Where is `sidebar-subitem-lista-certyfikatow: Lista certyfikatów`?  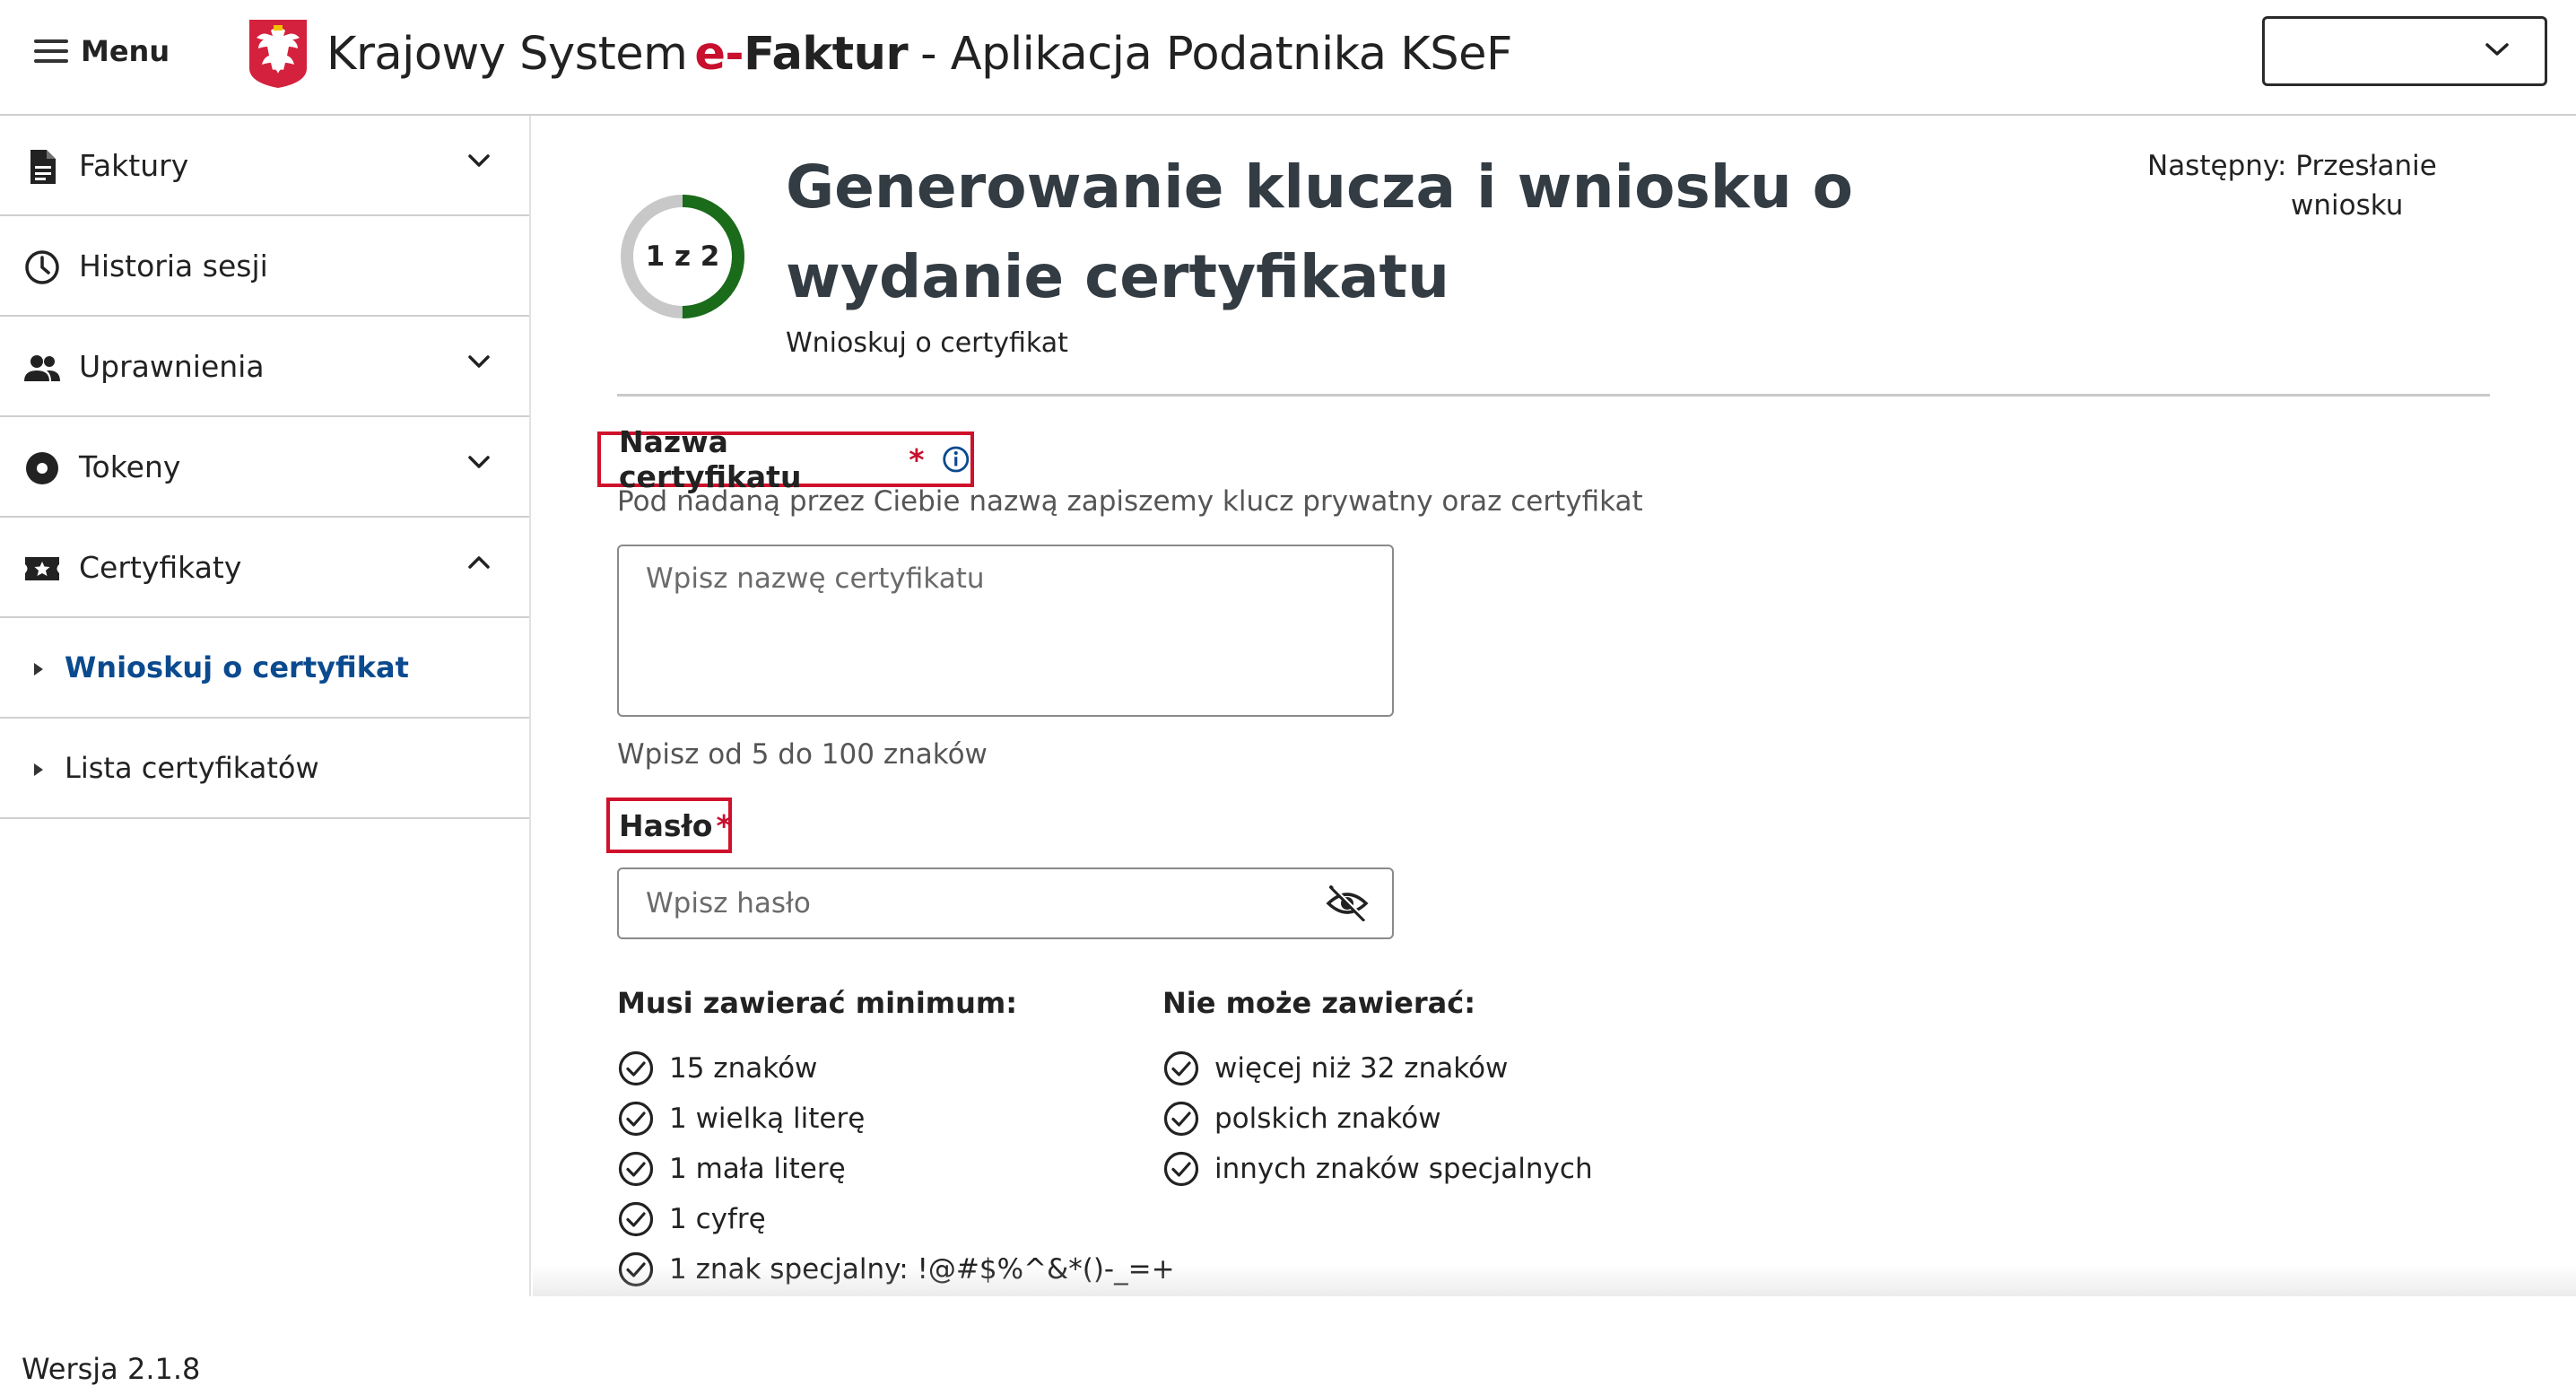
sidebar-subitem-lista-certyfikatow: Lista certyfikatów is located at coordinates (264, 769).